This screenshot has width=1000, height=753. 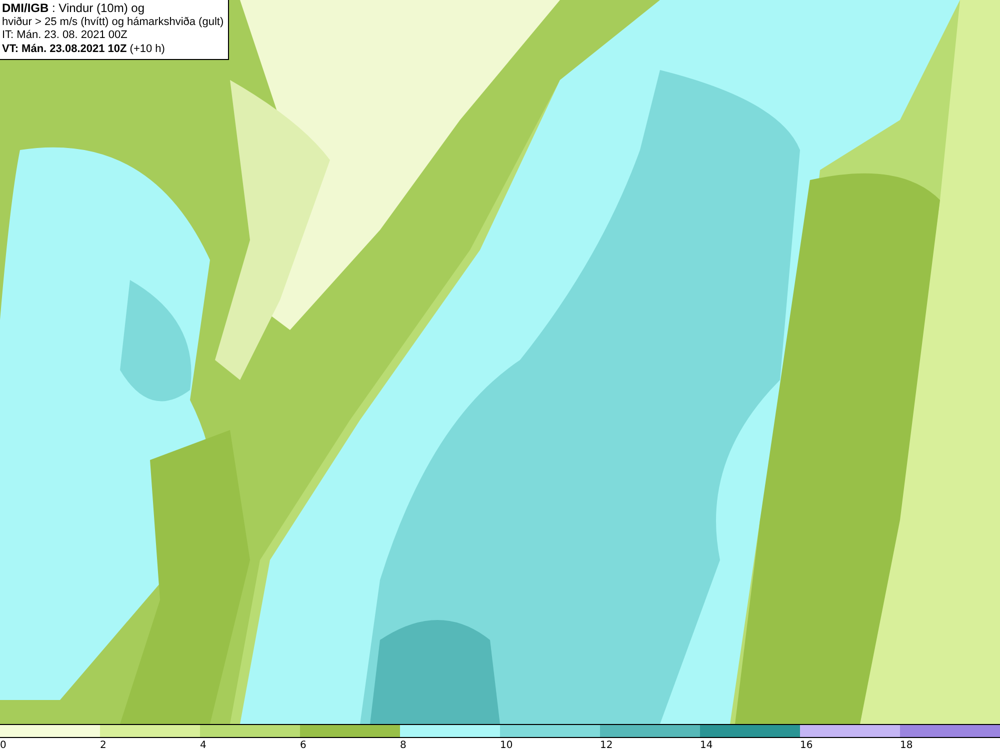 I want to click on title-line: IT: Mán. 23. 08. 2021 00Z, so click(x=65, y=35).